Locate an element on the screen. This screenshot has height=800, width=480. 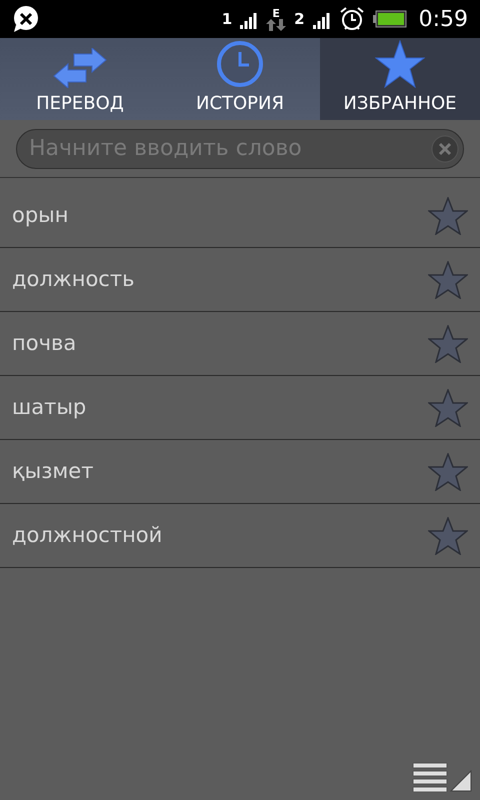
sim-label: 2 is located at coordinates (299, 19).